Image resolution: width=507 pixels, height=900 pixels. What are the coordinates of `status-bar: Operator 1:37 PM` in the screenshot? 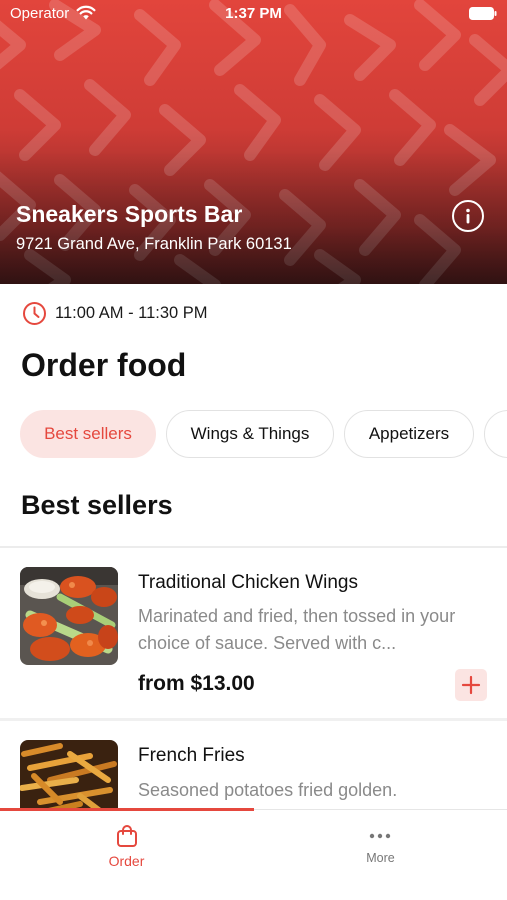 It's located at (253, 14).